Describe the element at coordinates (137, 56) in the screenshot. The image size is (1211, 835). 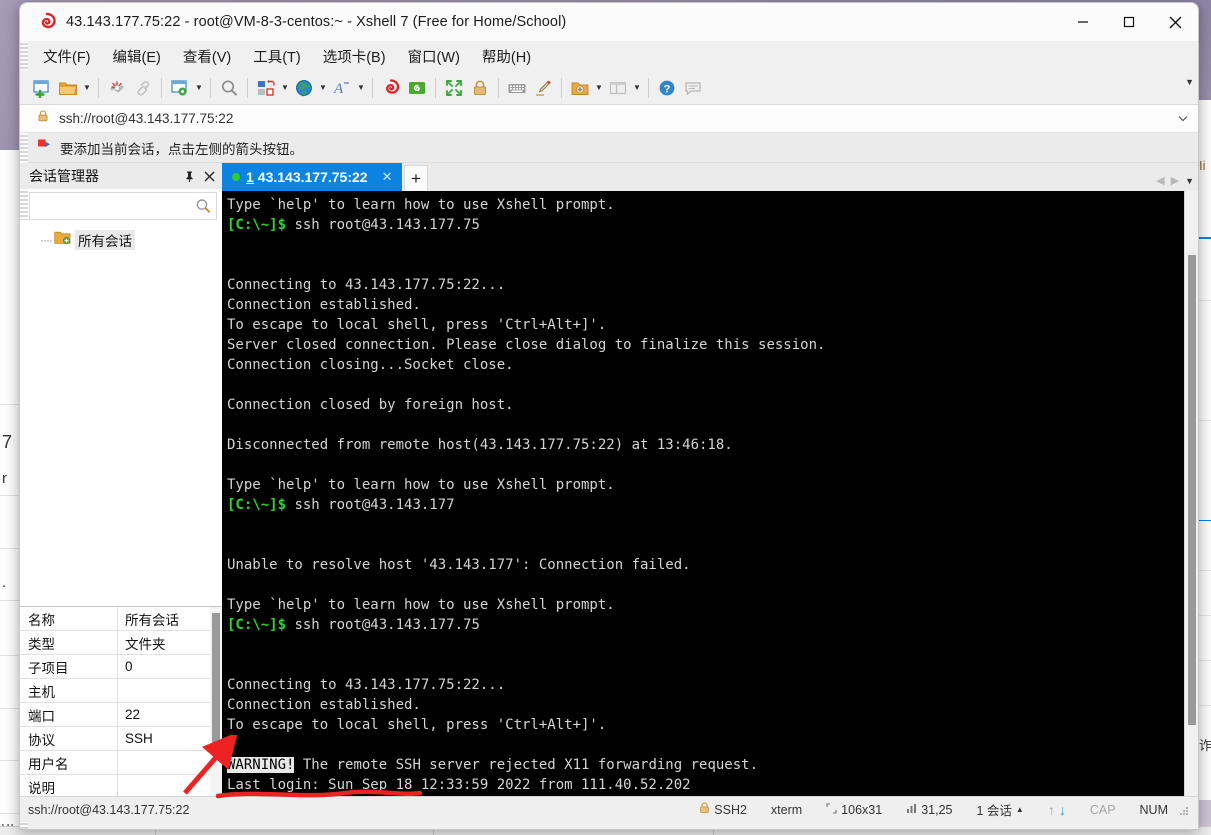
I see `menu-edit: 编辑(E)` at that location.